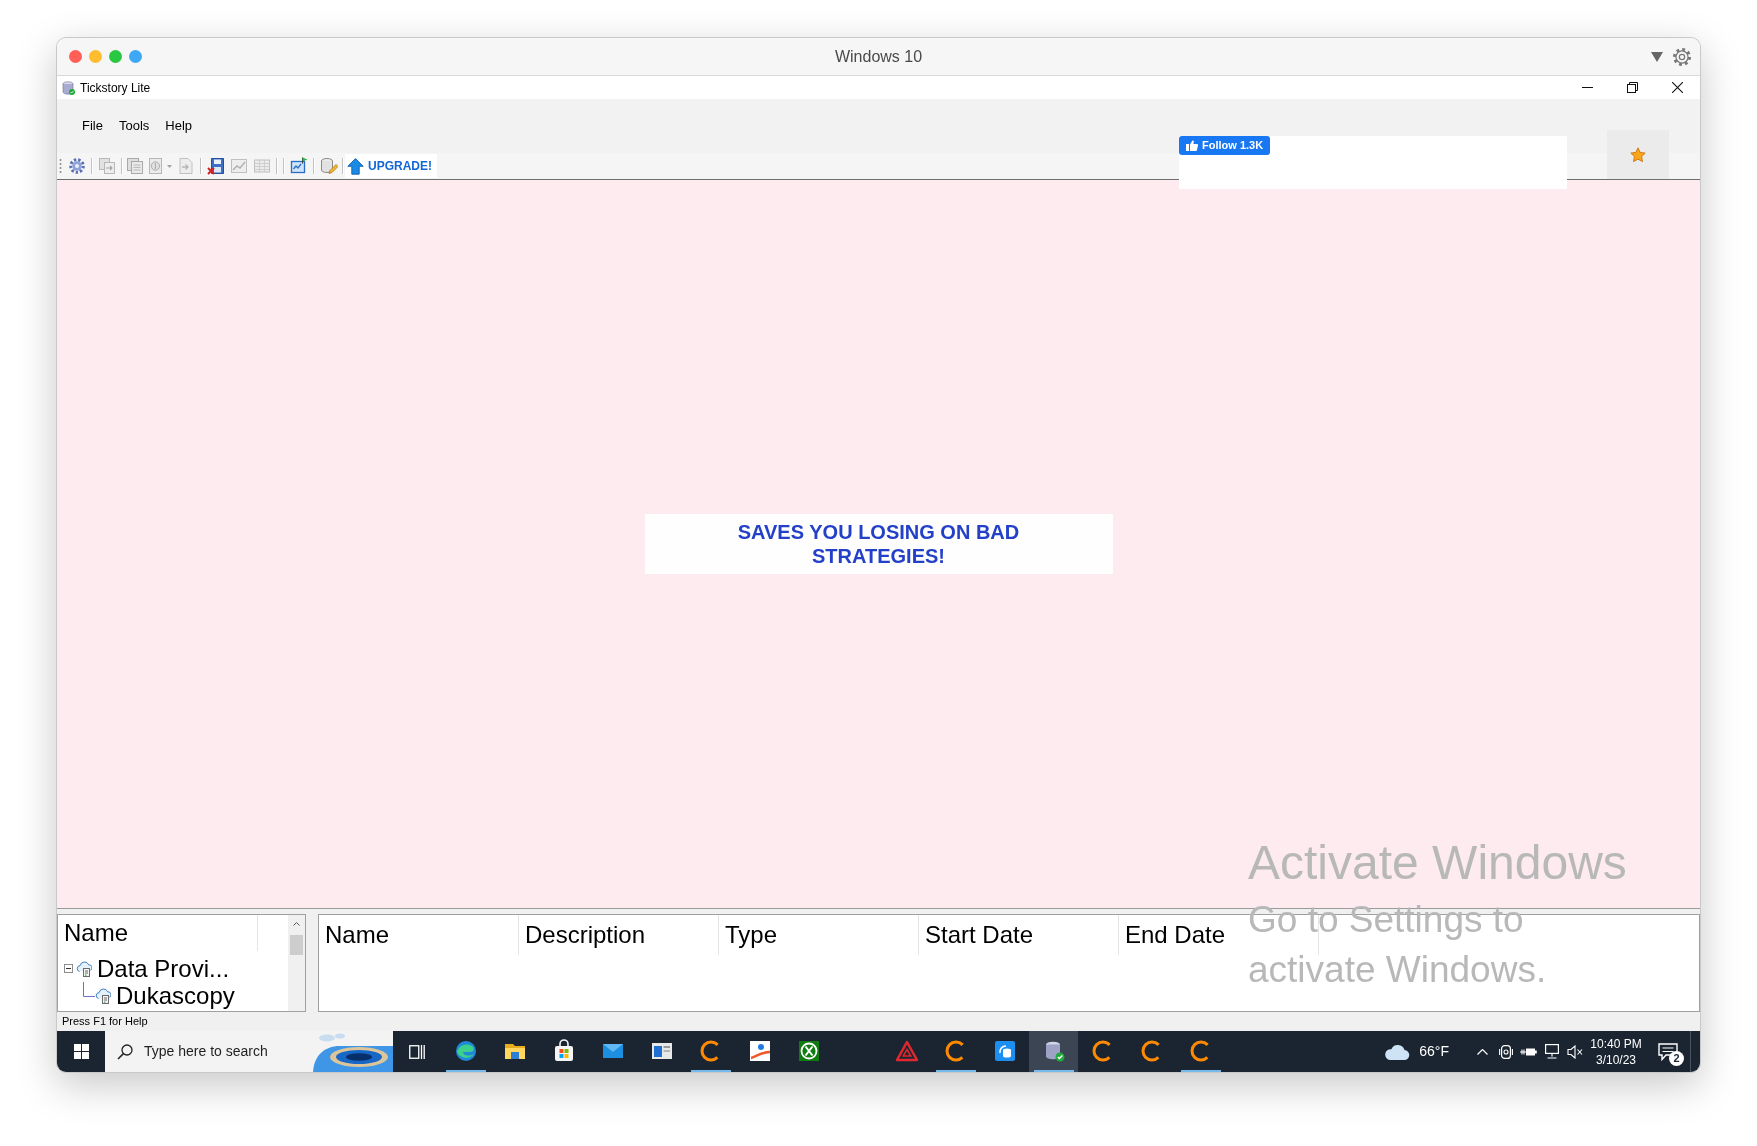 This screenshot has height=1146, width=1757. I want to click on tree-item: Dukascopy, so click(175, 995).